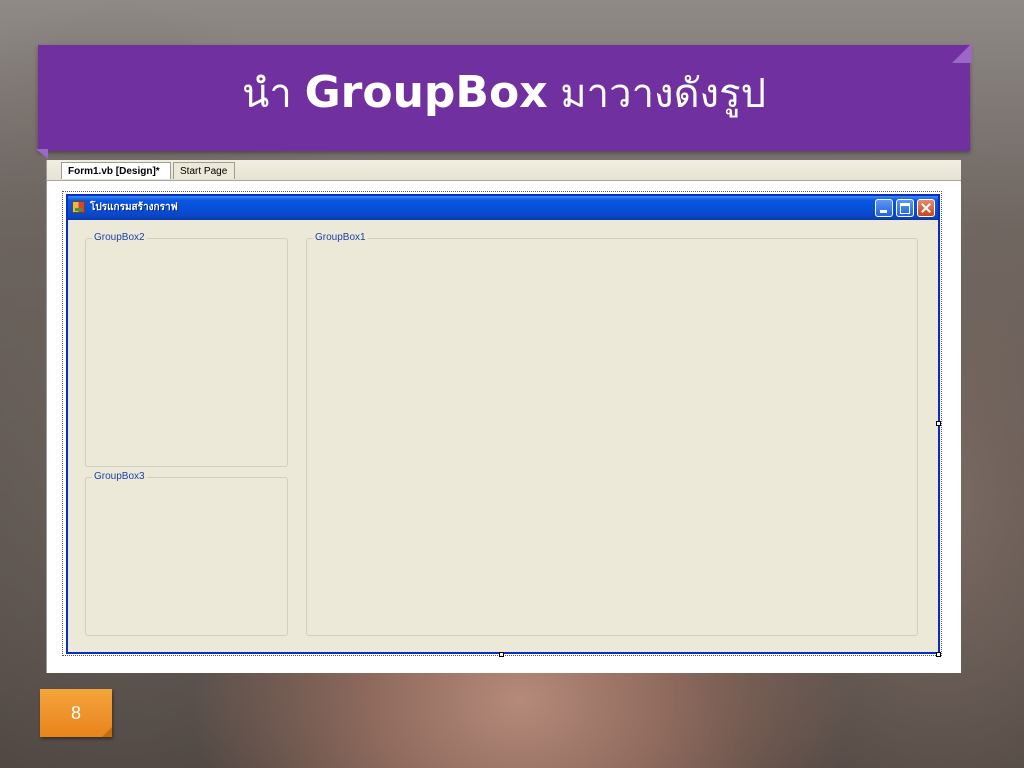 The height and width of the screenshot is (768, 1024). What do you see at coordinates (503, 208) in the screenshot?
I see `form-titlebar: โปรแกรมสร้างกราฟ` at bounding box center [503, 208].